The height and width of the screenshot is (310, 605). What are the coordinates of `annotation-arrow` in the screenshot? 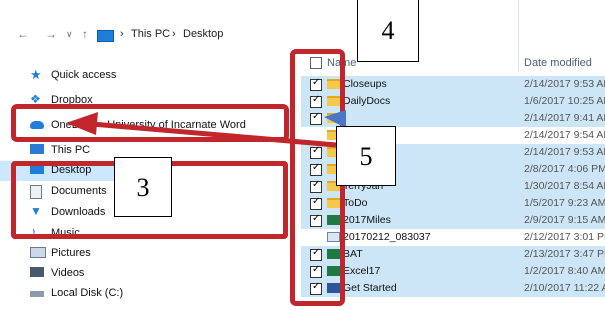 It's located at (206, 129).